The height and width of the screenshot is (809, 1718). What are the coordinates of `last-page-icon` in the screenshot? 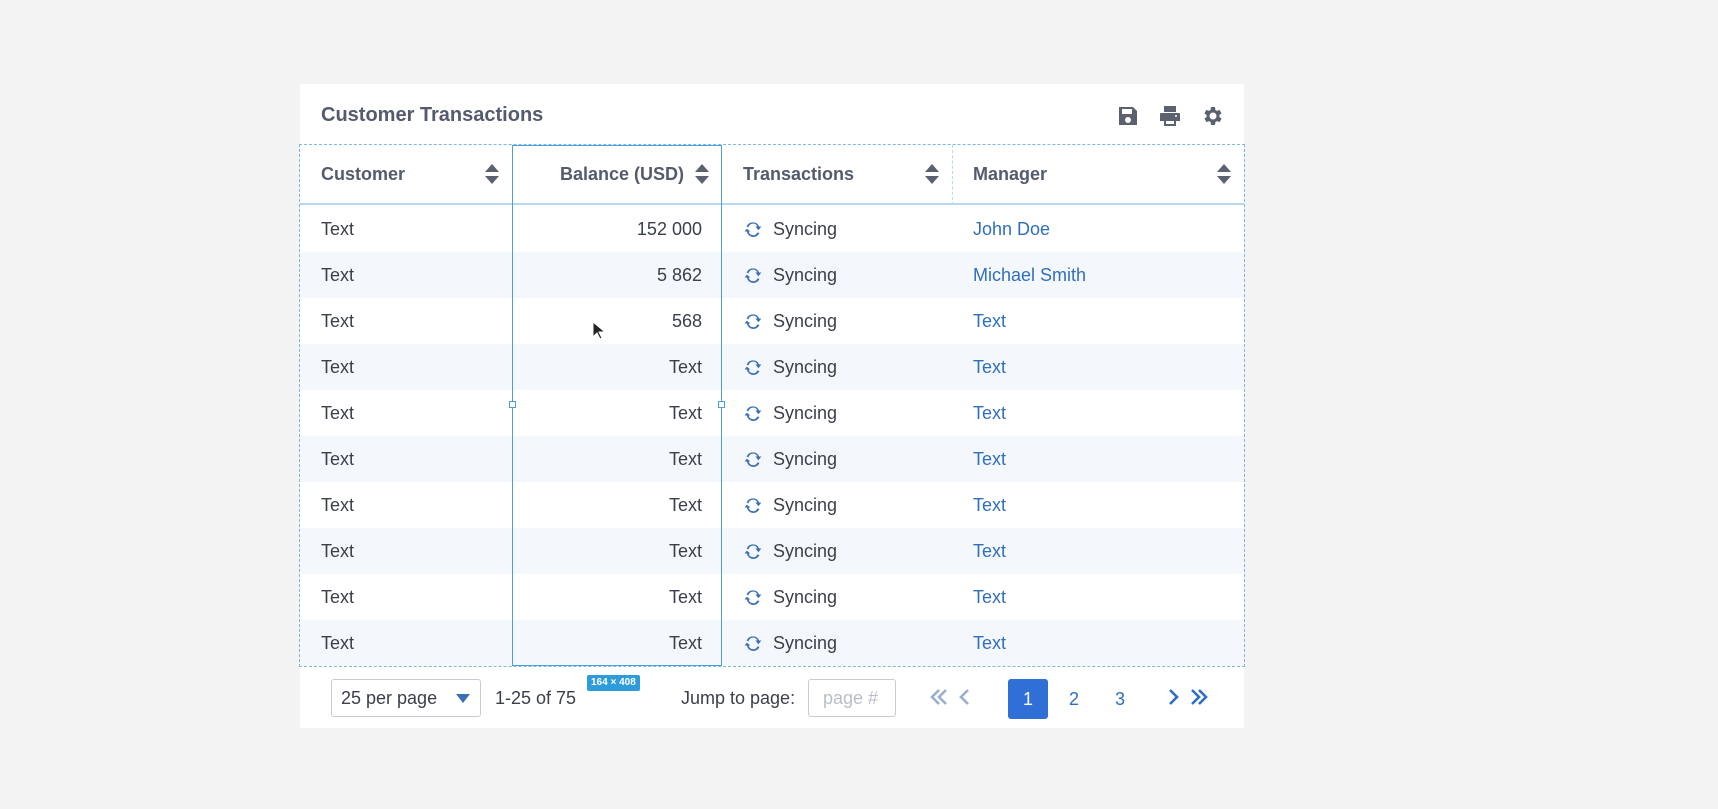 It's located at (1199, 697).